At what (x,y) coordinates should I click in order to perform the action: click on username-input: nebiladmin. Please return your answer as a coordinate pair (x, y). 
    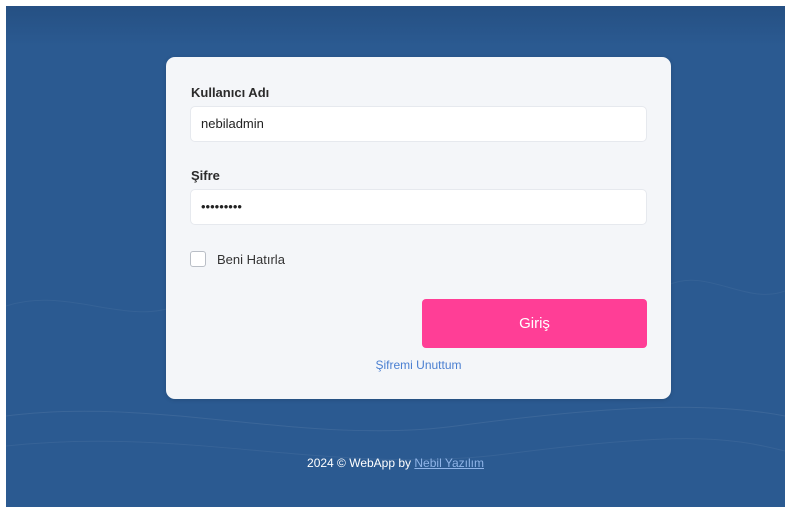
    Looking at the image, I should click on (418, 124).